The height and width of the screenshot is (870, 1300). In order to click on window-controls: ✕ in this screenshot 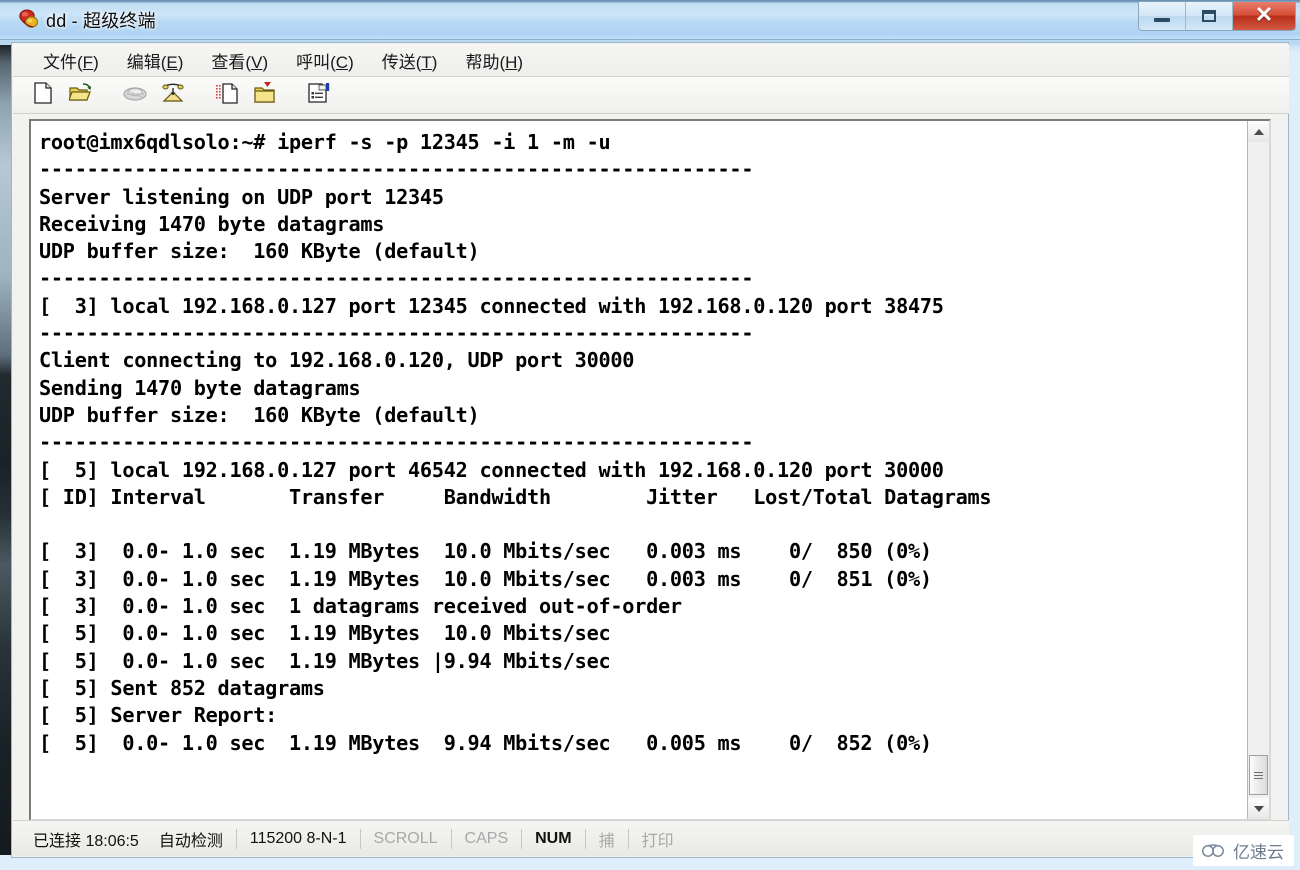, I will do `click(1217, 16)`.